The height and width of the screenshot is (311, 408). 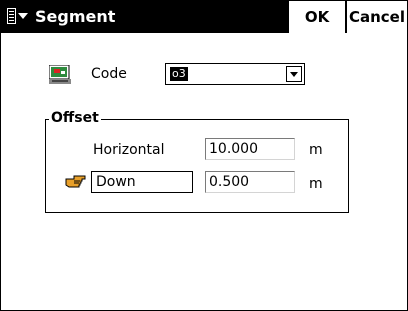 What do you see at coordinates (250, 149) in the screenshot?
I see `horizontal-input: 10.000` at bounding box center [250, 149].